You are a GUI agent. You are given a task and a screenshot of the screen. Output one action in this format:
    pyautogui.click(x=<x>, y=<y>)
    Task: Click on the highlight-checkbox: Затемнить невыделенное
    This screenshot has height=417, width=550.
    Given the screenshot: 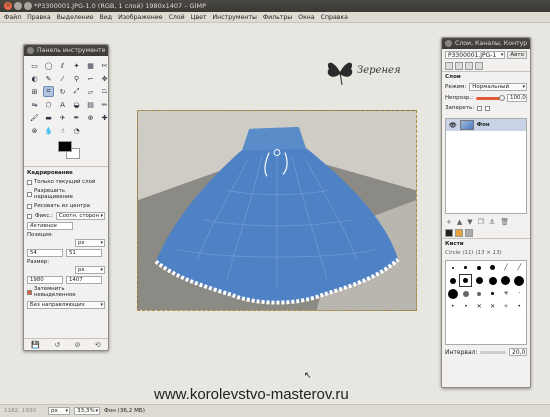 What is the action you would take?
    pyautogui.click(x=66, y=292)
    